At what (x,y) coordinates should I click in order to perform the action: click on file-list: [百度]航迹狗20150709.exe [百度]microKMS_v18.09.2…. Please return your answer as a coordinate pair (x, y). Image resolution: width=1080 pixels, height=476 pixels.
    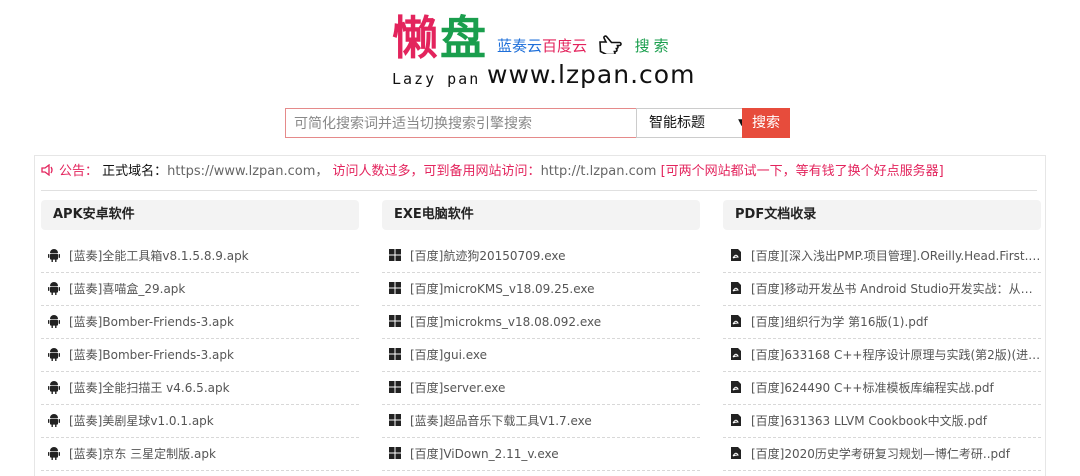
    Looking at the image, I should click on (541, 355).